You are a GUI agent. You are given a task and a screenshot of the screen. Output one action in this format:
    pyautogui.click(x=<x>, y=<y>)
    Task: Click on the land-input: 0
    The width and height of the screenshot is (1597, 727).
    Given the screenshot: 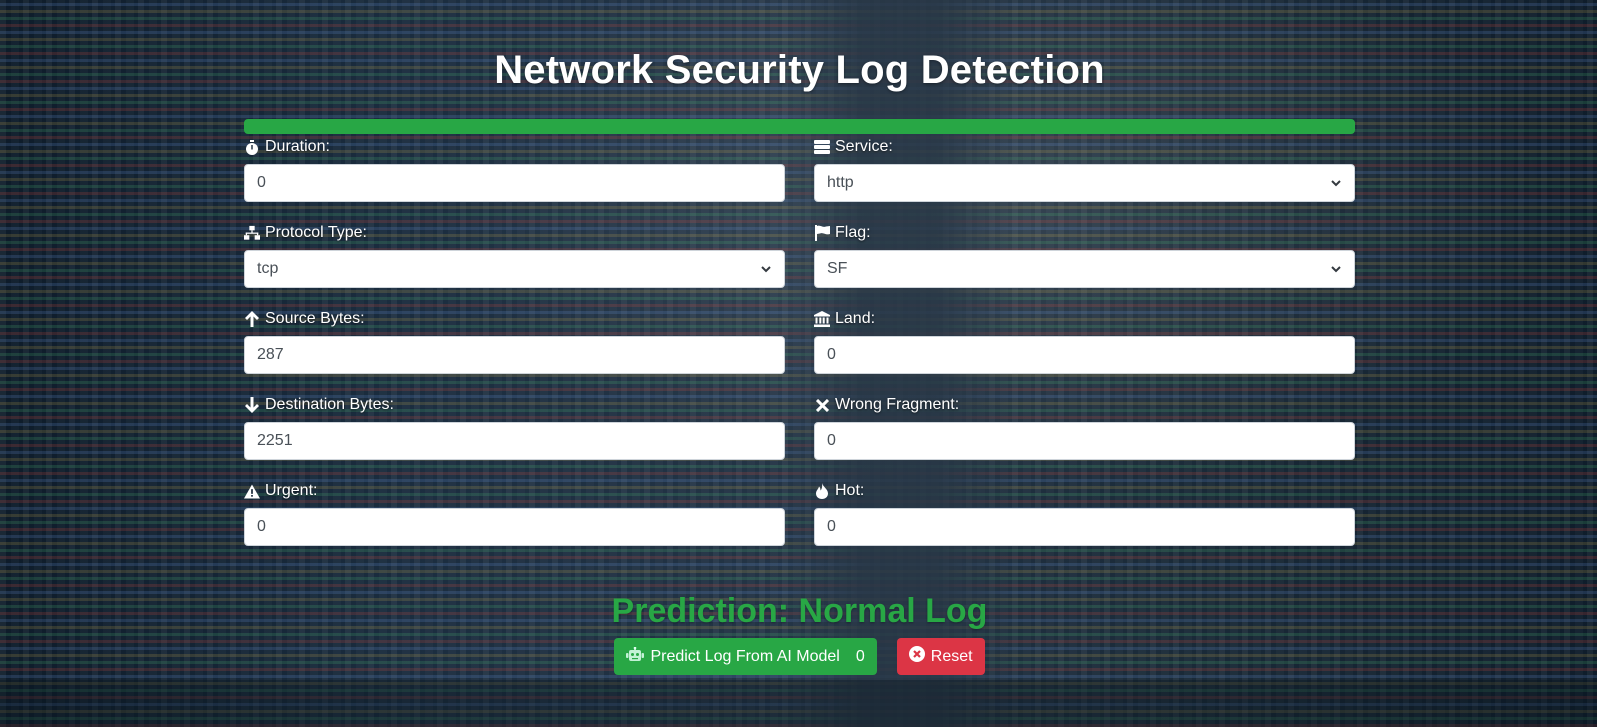 What is the action you would take?
    pyautogui.click(x=1084, y=355)
    